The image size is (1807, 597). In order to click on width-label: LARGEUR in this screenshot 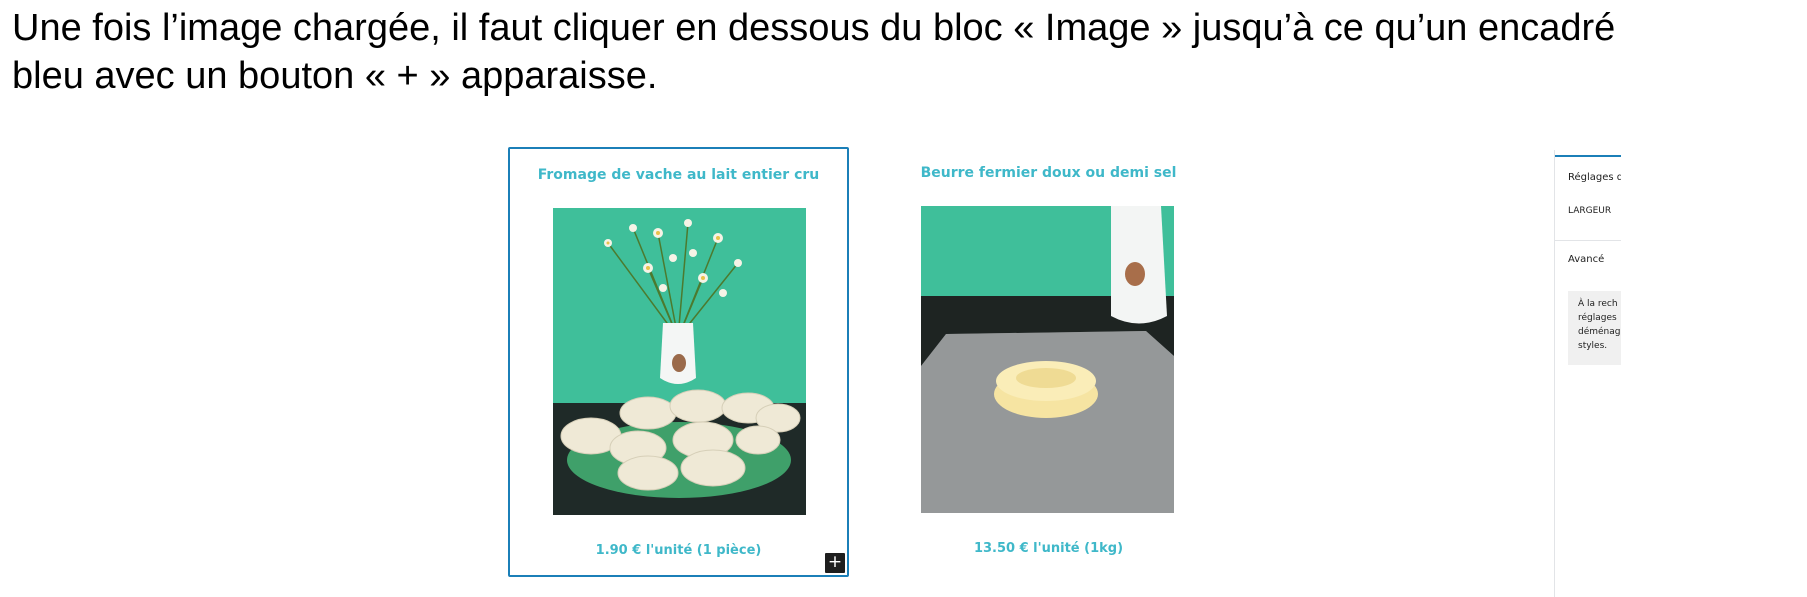, I will do `click(1590, 211)`.